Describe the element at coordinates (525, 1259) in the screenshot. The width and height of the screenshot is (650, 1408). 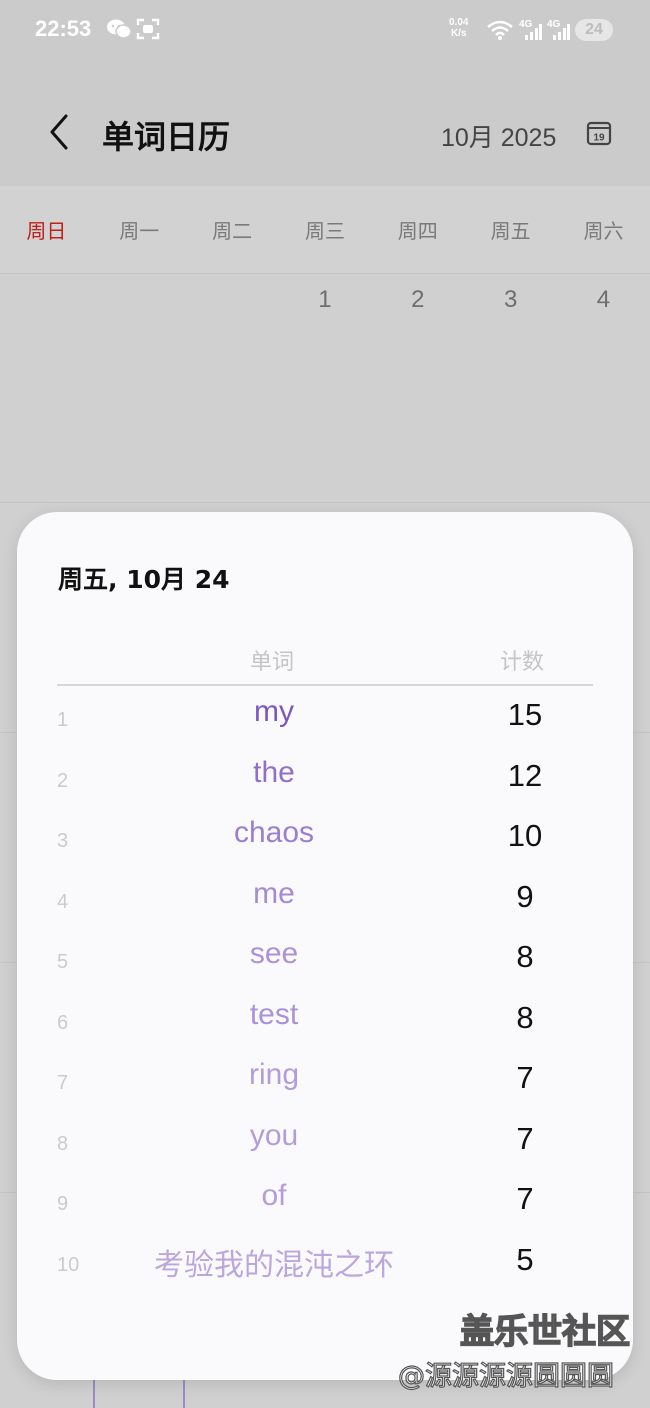
I see `word-count: 5` at that location.